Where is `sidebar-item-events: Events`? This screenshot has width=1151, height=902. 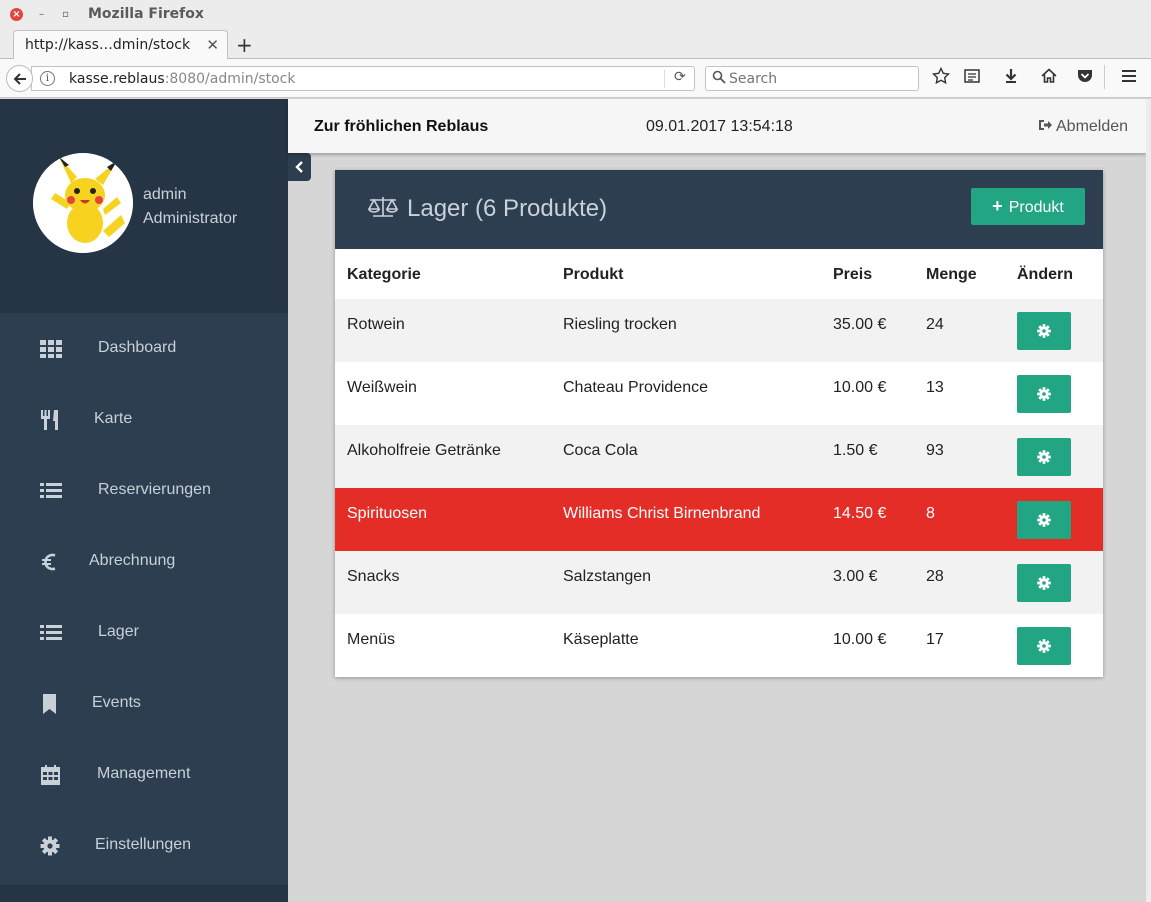 sidebar-item-events: Events is located at coordinates (144, 703).